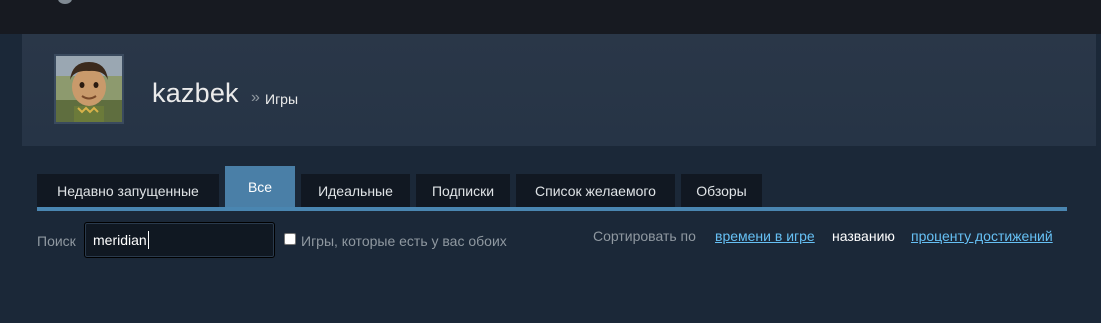  I want to click on text-caret, so click(148, 240).